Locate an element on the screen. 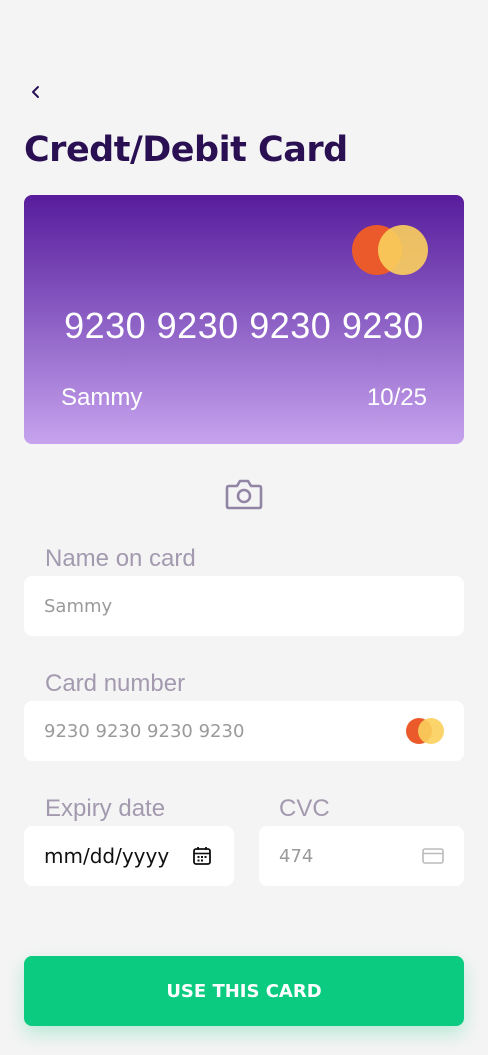 Image resolution: width=488 pixels, height=1055 pixels. expiry-date-input: mm/dd/yyyy is located at coordinates (129, 856).